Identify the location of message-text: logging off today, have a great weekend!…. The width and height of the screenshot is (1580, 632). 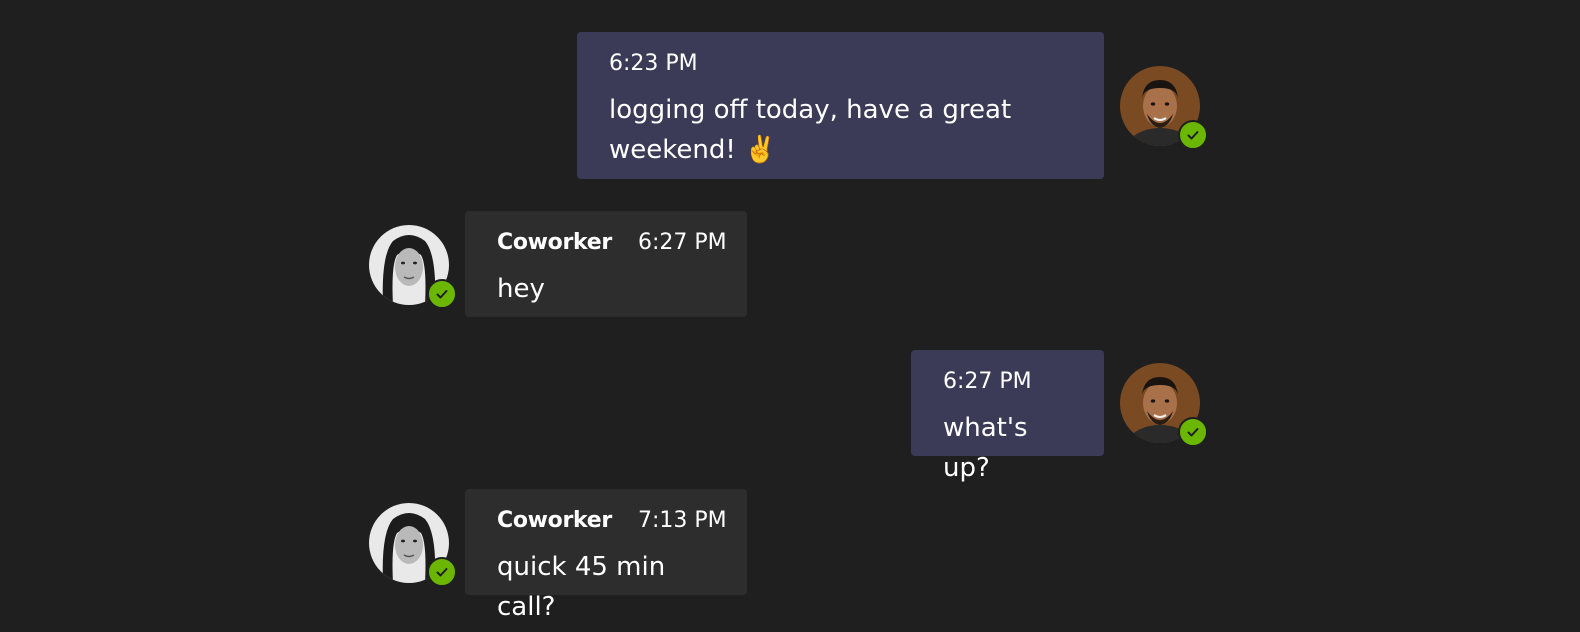
(840, 130).